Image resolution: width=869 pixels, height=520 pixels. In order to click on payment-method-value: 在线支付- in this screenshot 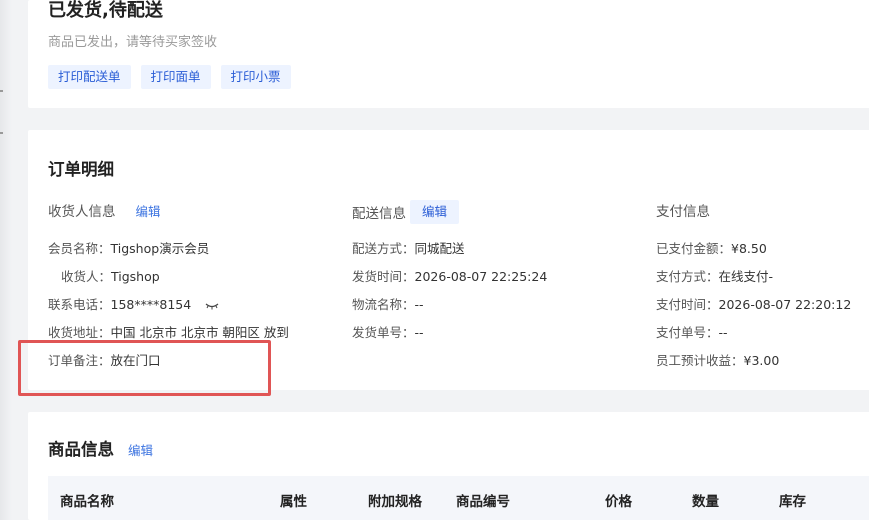, I will do `click(746, 276)`.